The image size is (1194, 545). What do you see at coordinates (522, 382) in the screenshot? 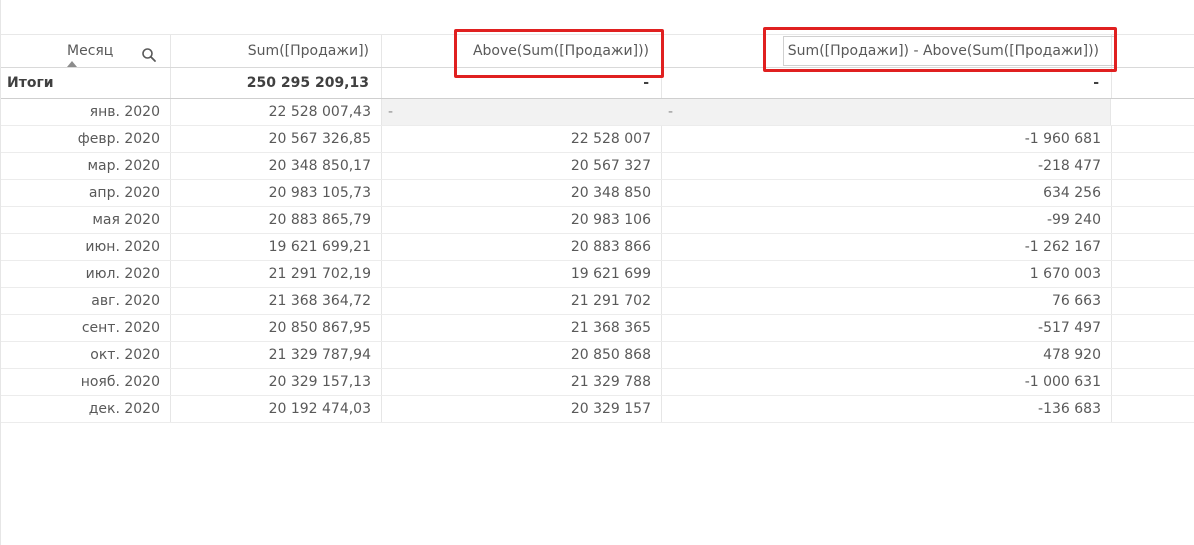
I see `cell-above: 21 329 788` at bounding box center [522, 382].